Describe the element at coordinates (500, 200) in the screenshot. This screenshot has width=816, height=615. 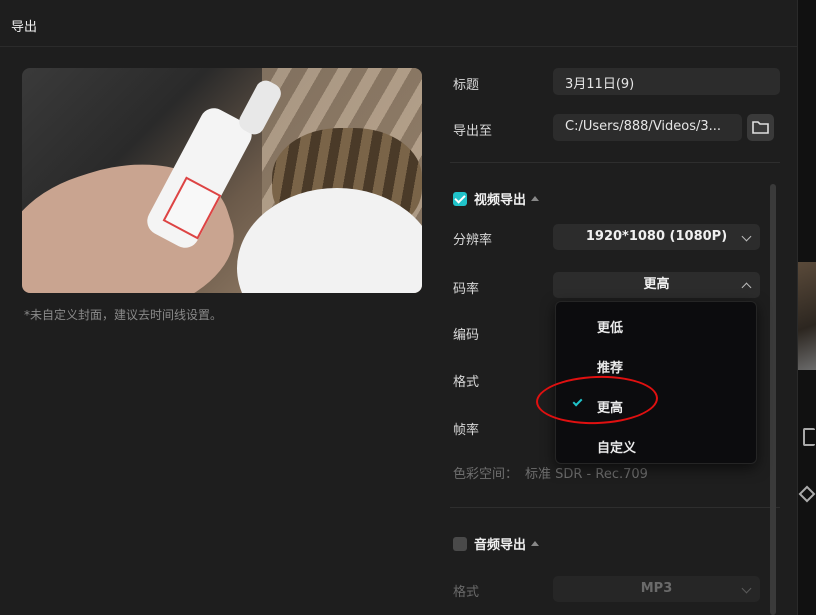
I see `video-export-label: 视频导出` at that location.